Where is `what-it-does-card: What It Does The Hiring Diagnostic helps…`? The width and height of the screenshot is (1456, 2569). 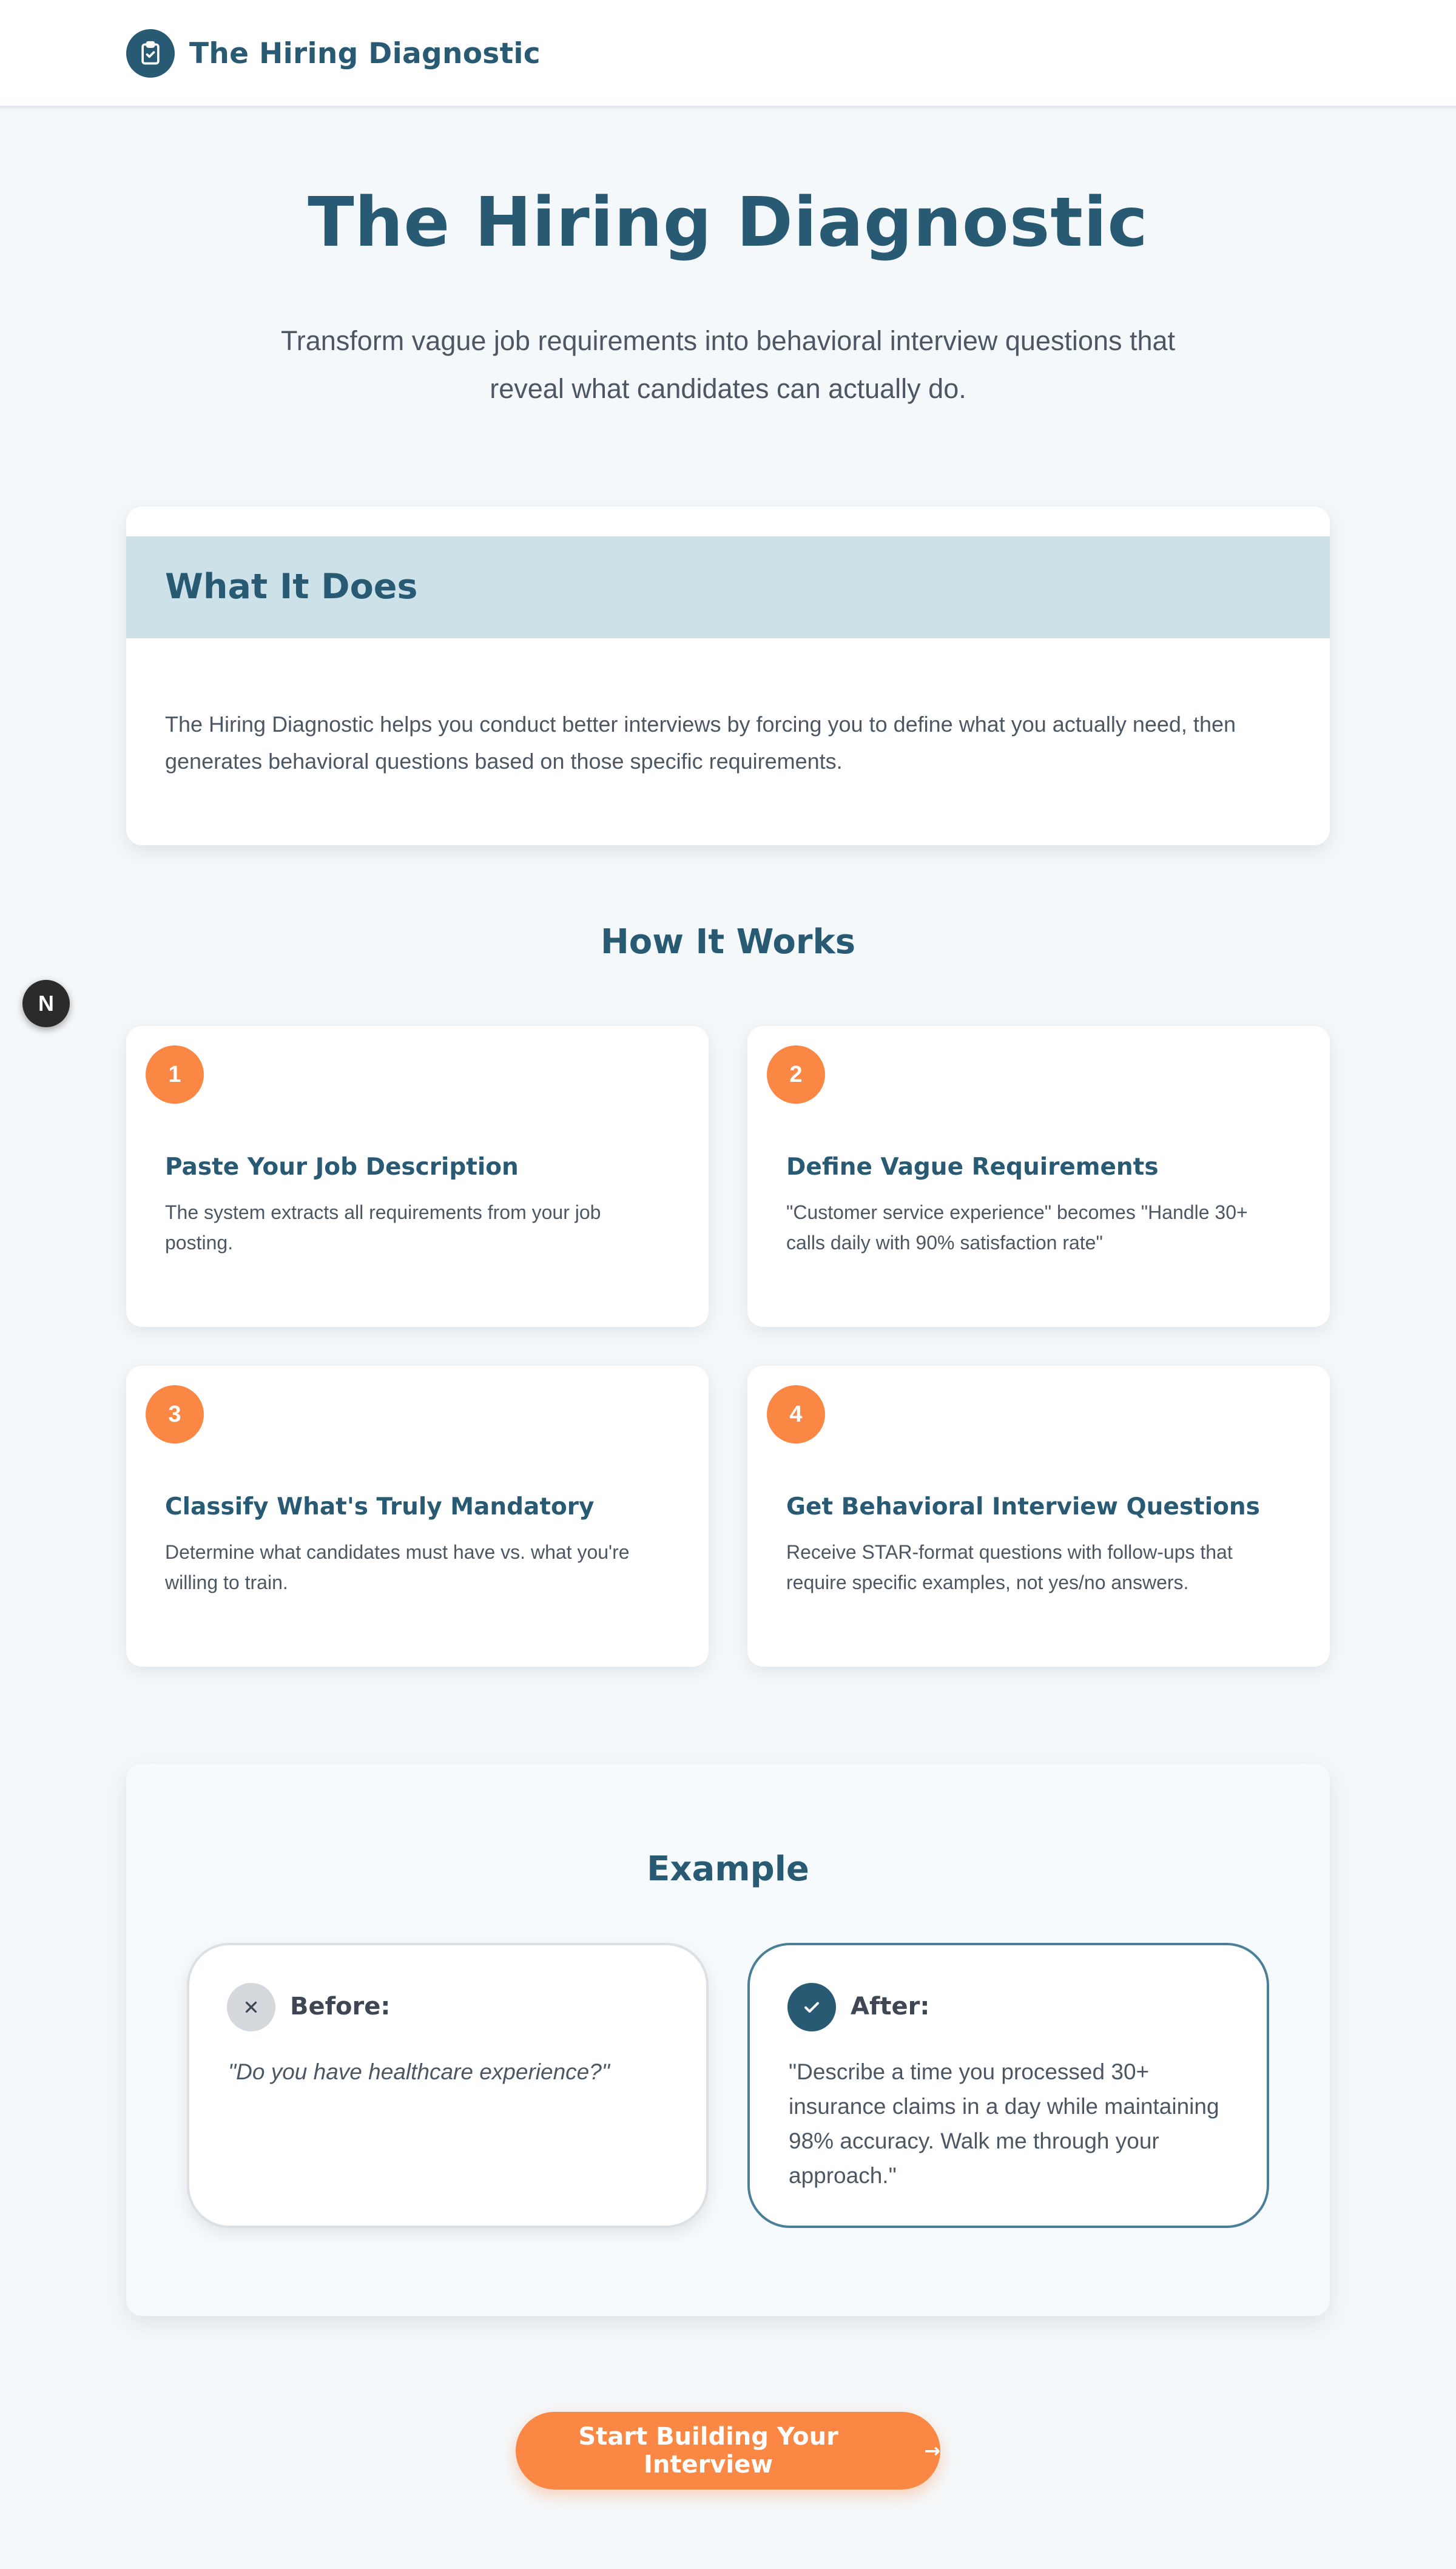 what-it-does-card: What It Does The Hiring Diagnostic helps… is located at coordinates (728, 676).